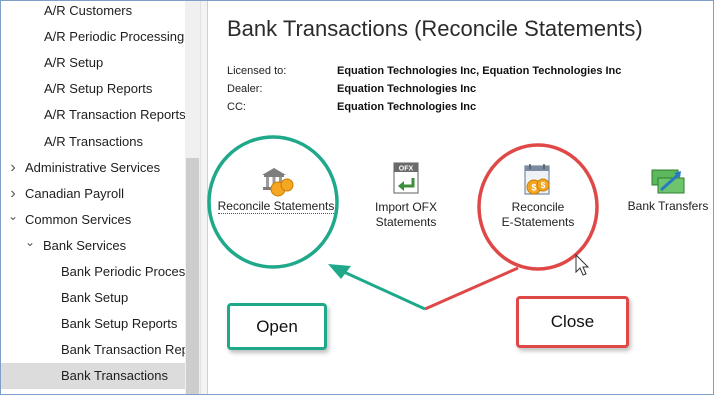 This screenshot has width=716, height=397. Describe the element at coordinates (114, 376) in the screenshot. I see `tree-item-label: Bank Transactions` at that location.